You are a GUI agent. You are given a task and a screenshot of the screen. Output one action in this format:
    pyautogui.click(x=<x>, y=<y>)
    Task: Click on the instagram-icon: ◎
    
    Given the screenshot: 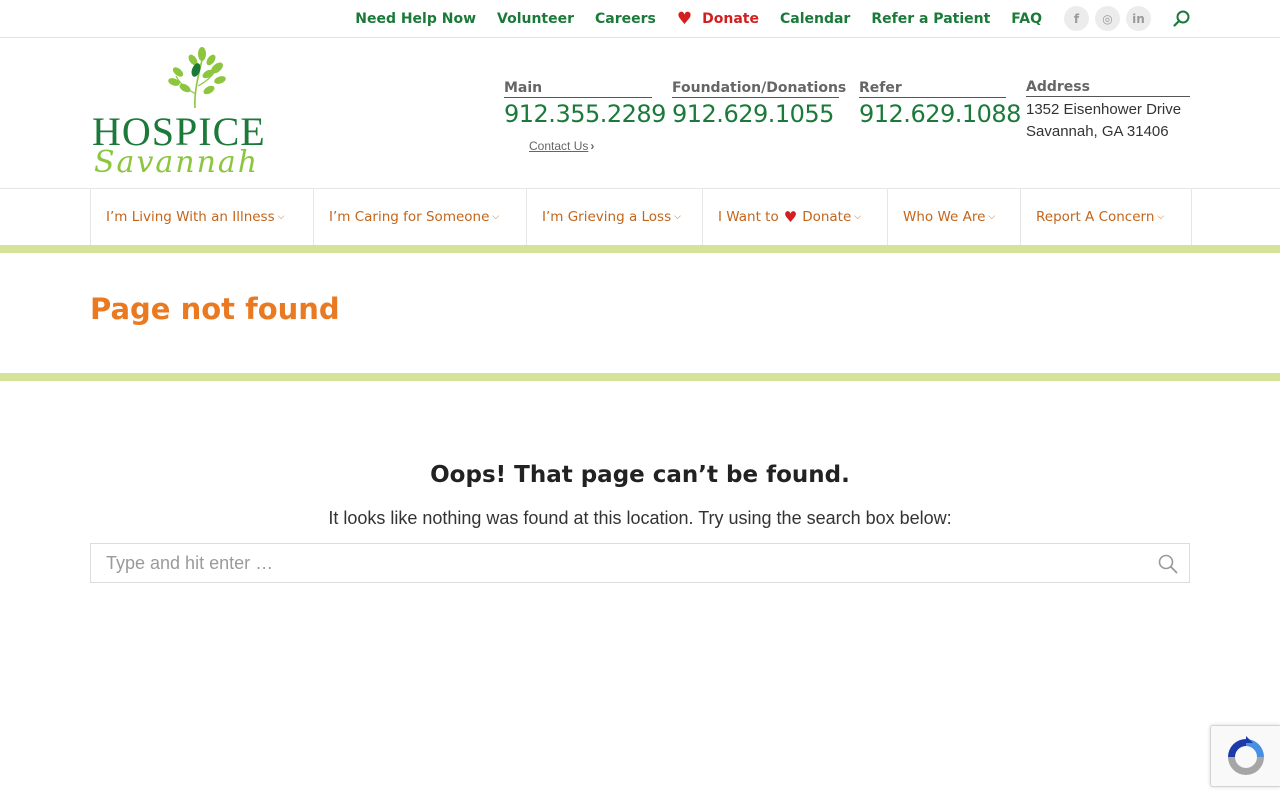 What is the action you would take?
    pyautogui.click(x=1107, y=18)
    